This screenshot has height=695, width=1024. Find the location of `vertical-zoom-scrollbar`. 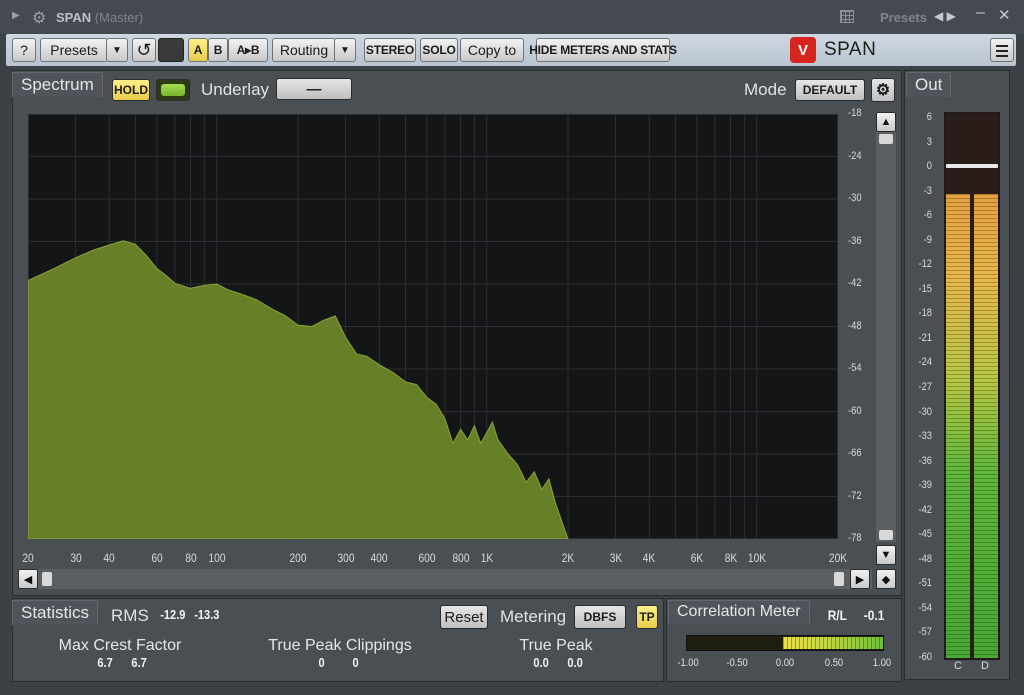

vertical-zoom-scrollbar is located at coordinates (886, 327).